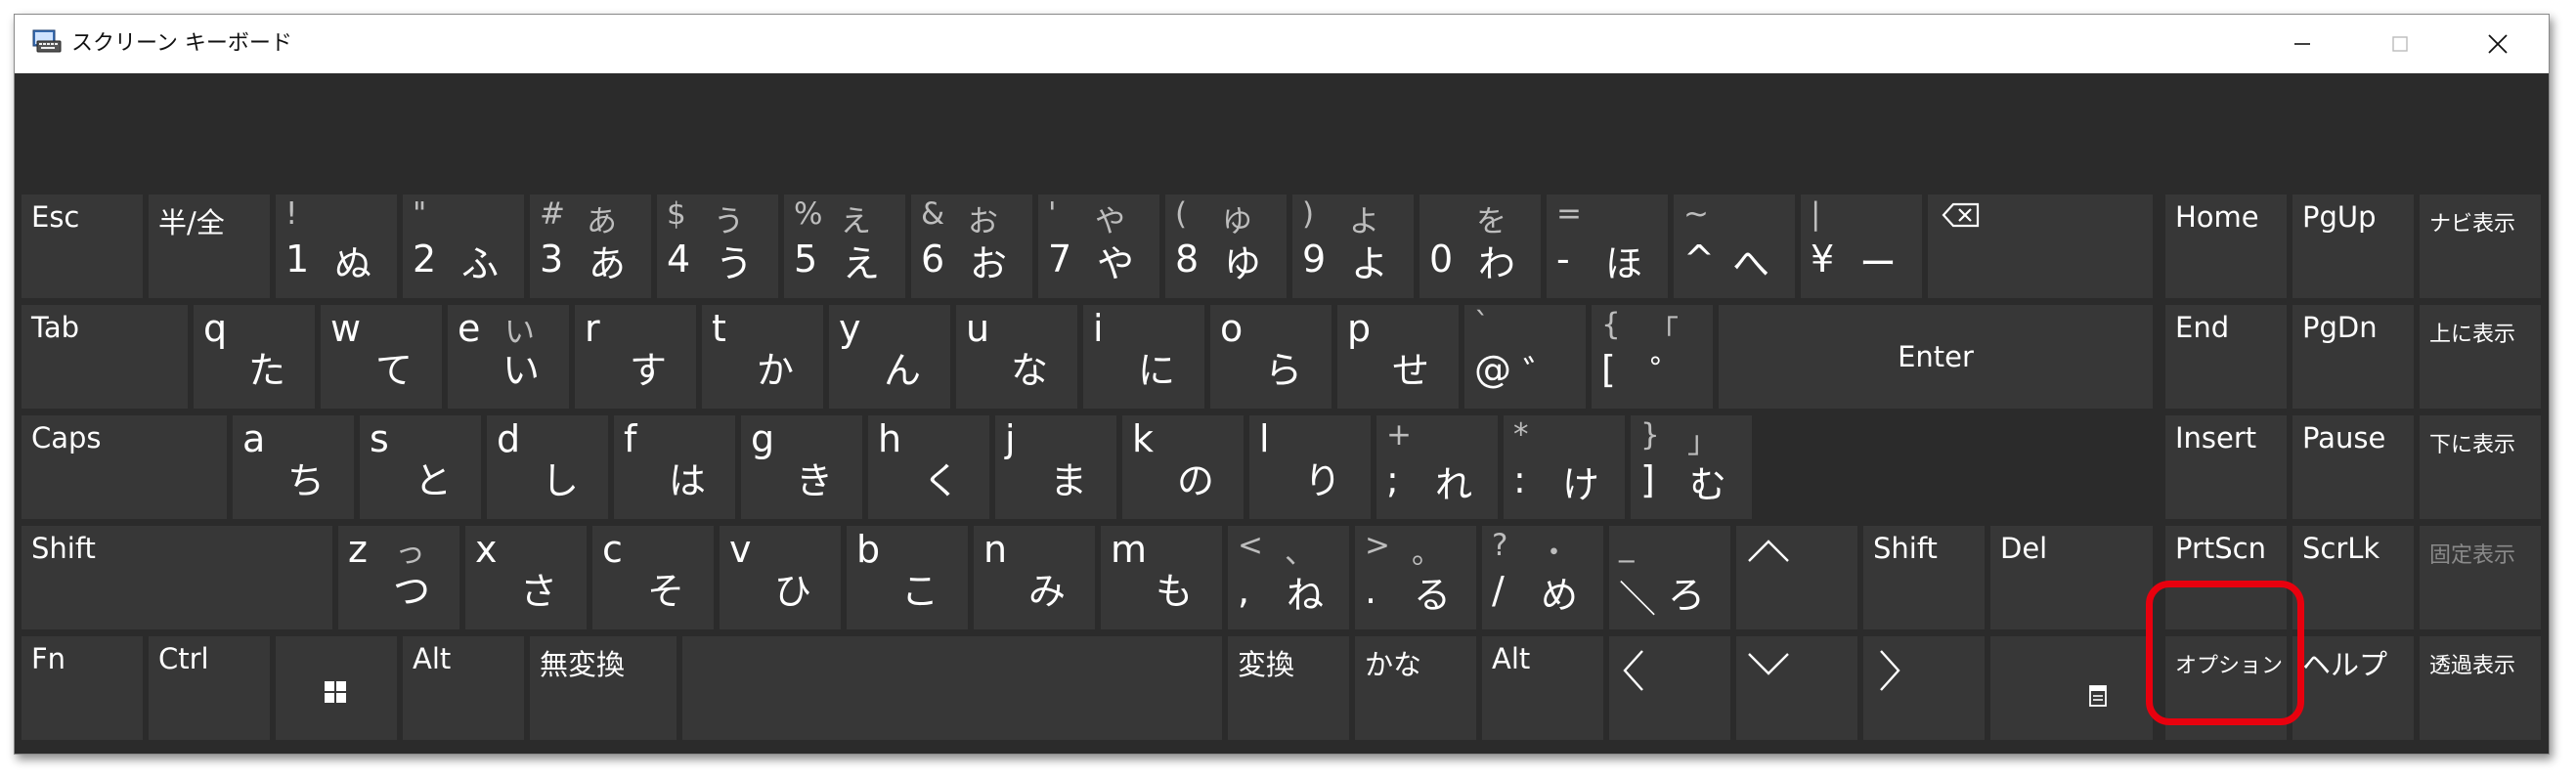 The image size is (2576, 779). I want to click on key-insert: Insert, so click(2226, 467).